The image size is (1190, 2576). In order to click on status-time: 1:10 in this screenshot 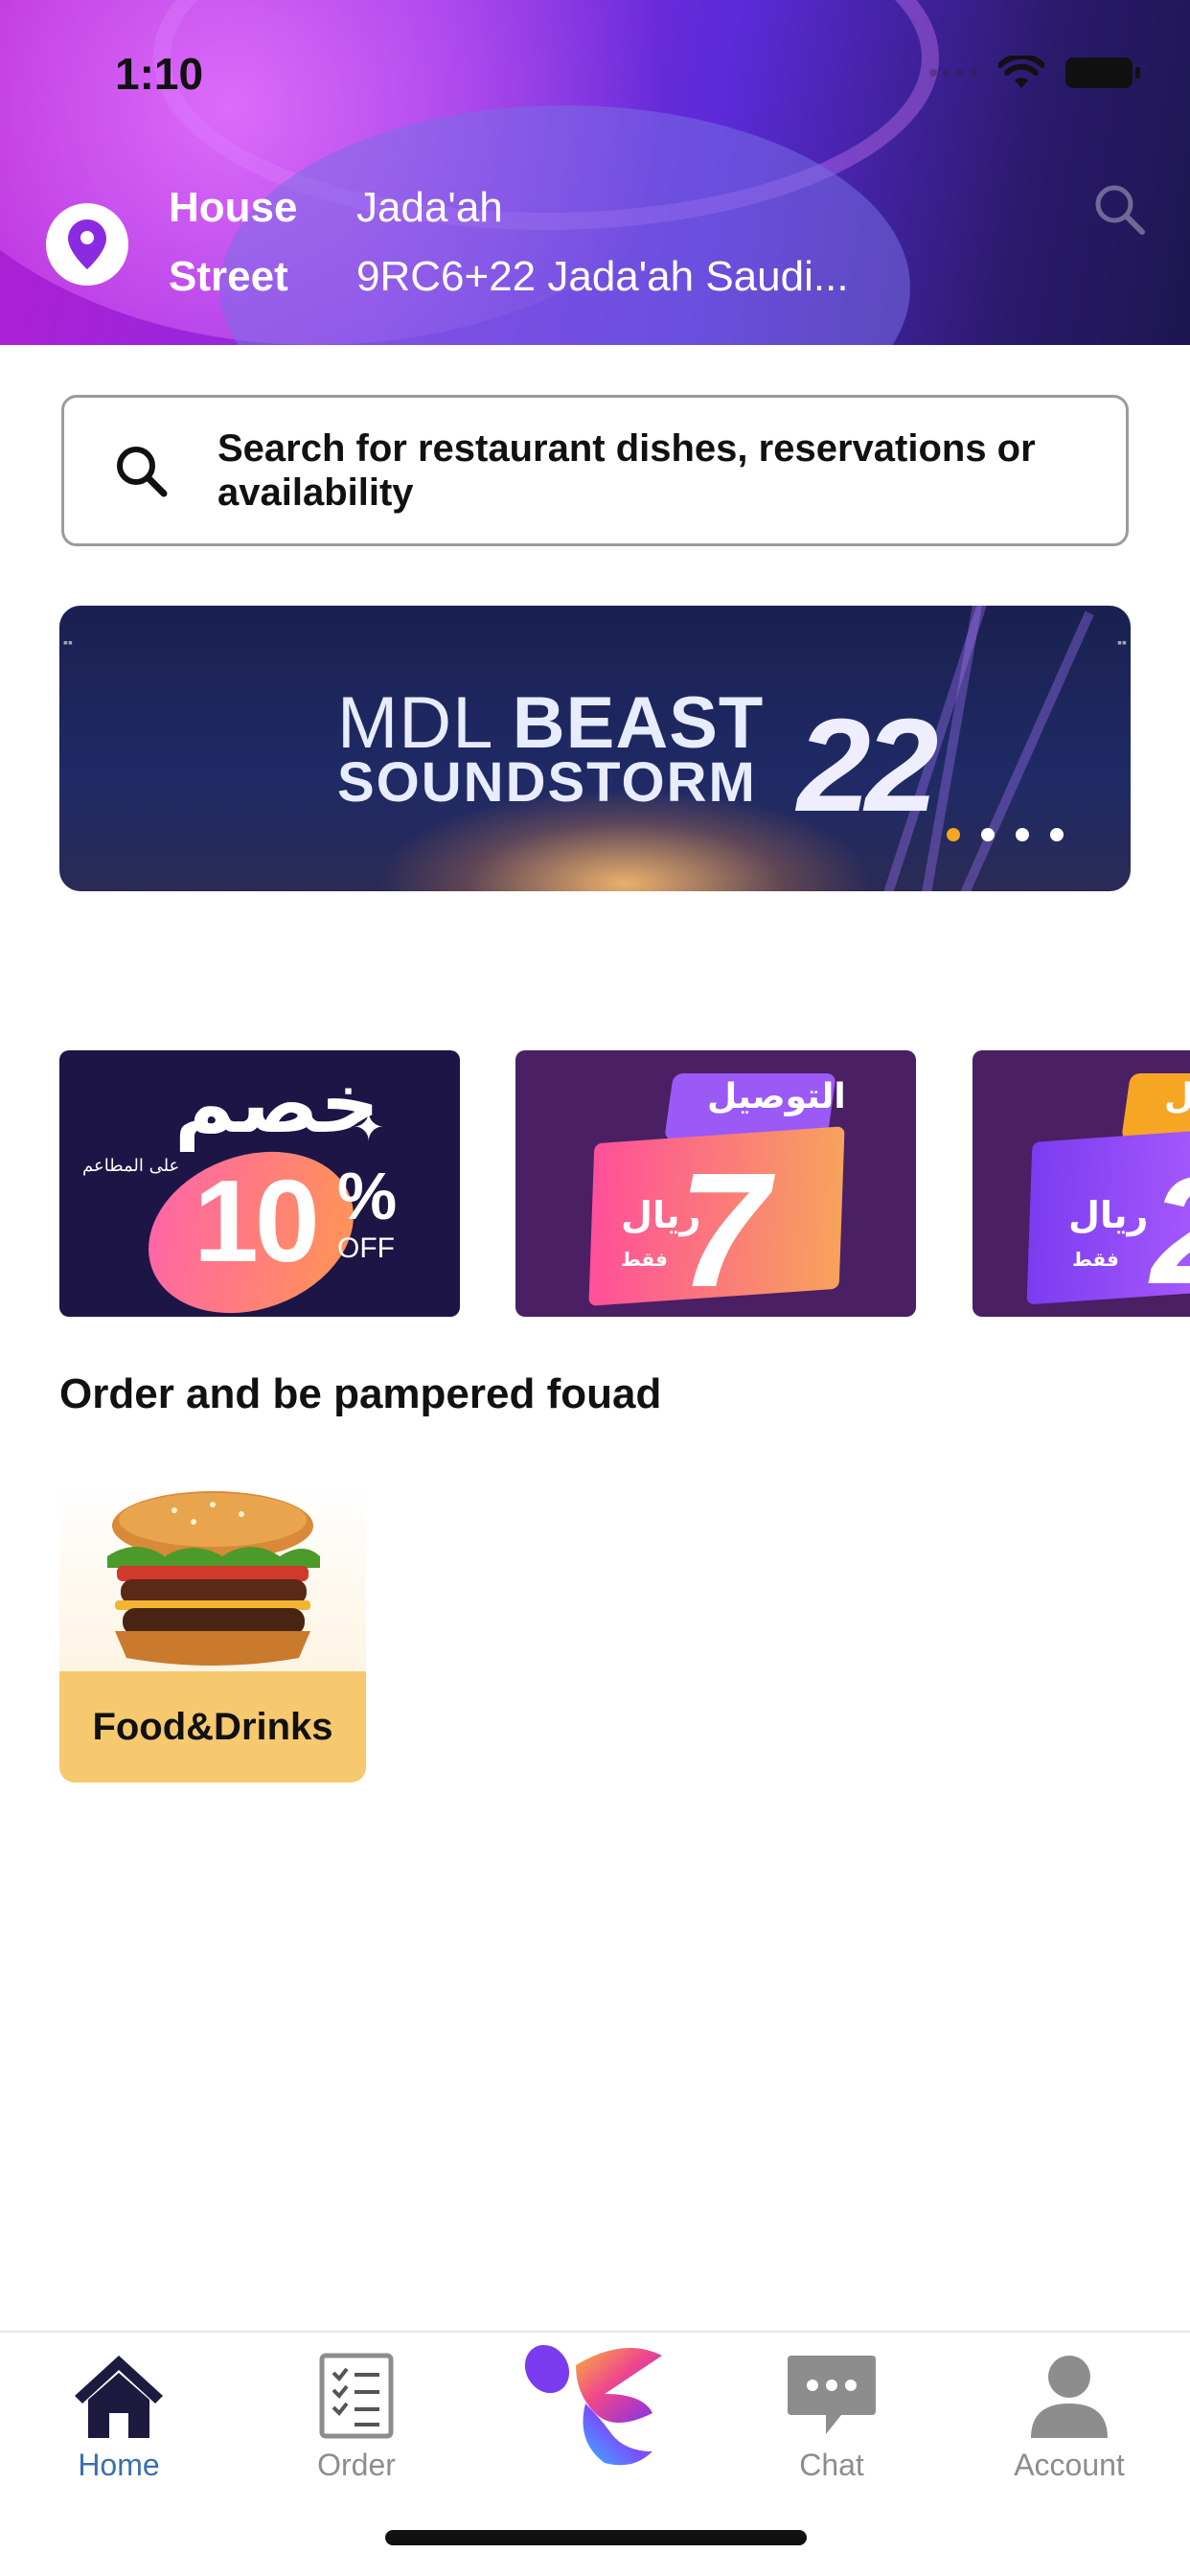, I will do `click(159, 74)`.